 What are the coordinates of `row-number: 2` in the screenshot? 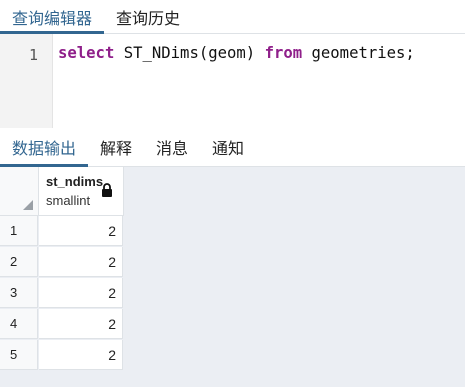 It's located at (19, 262).